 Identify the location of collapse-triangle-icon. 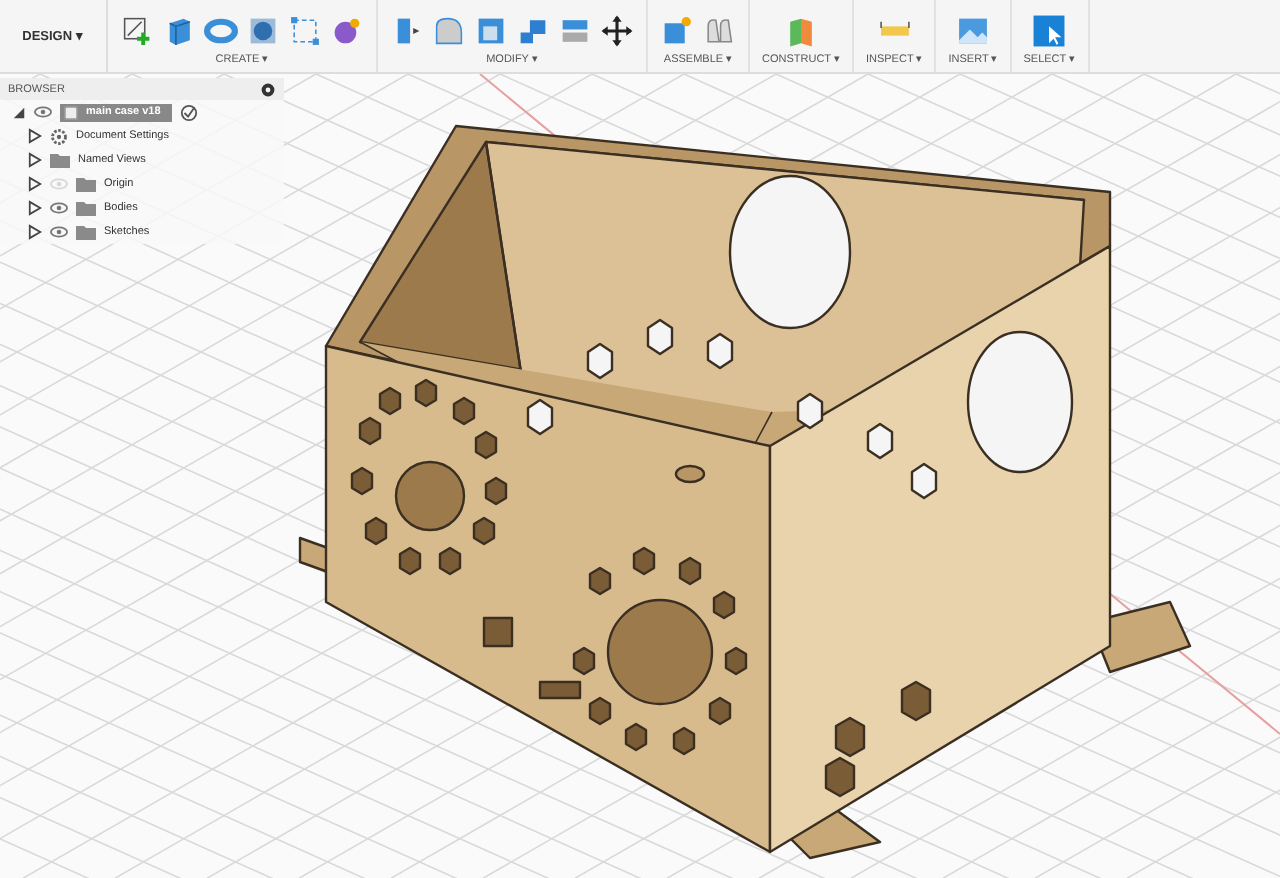
(19, 112).